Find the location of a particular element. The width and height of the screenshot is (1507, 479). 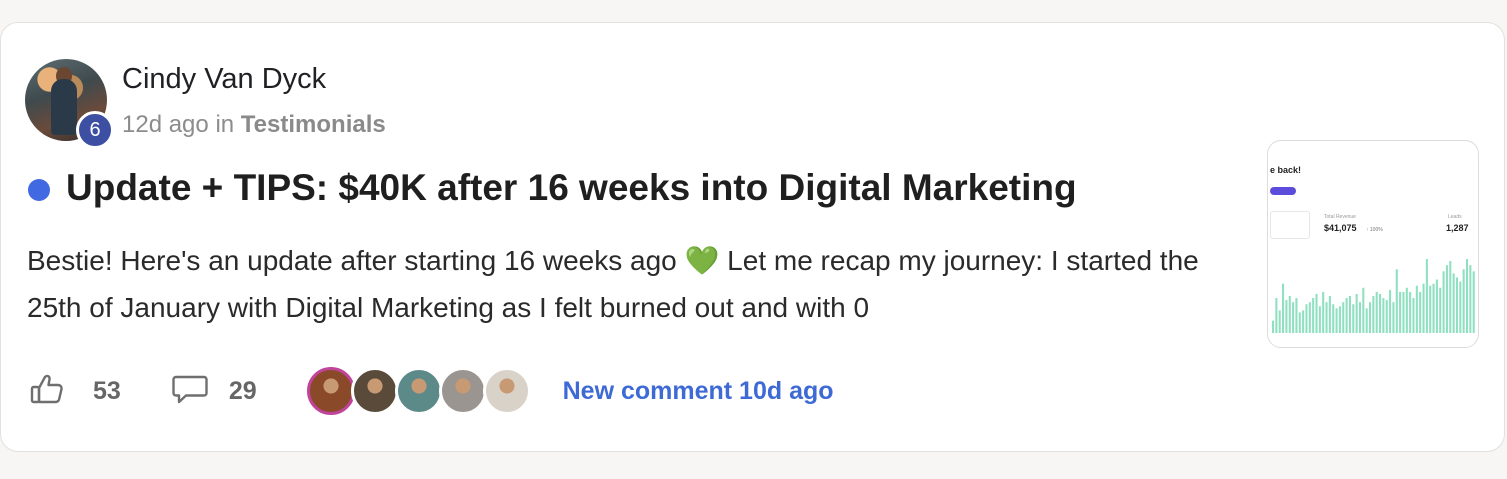

thumbnail-revenue-change: ↑ 100% is located at coordinates (1374, 230).